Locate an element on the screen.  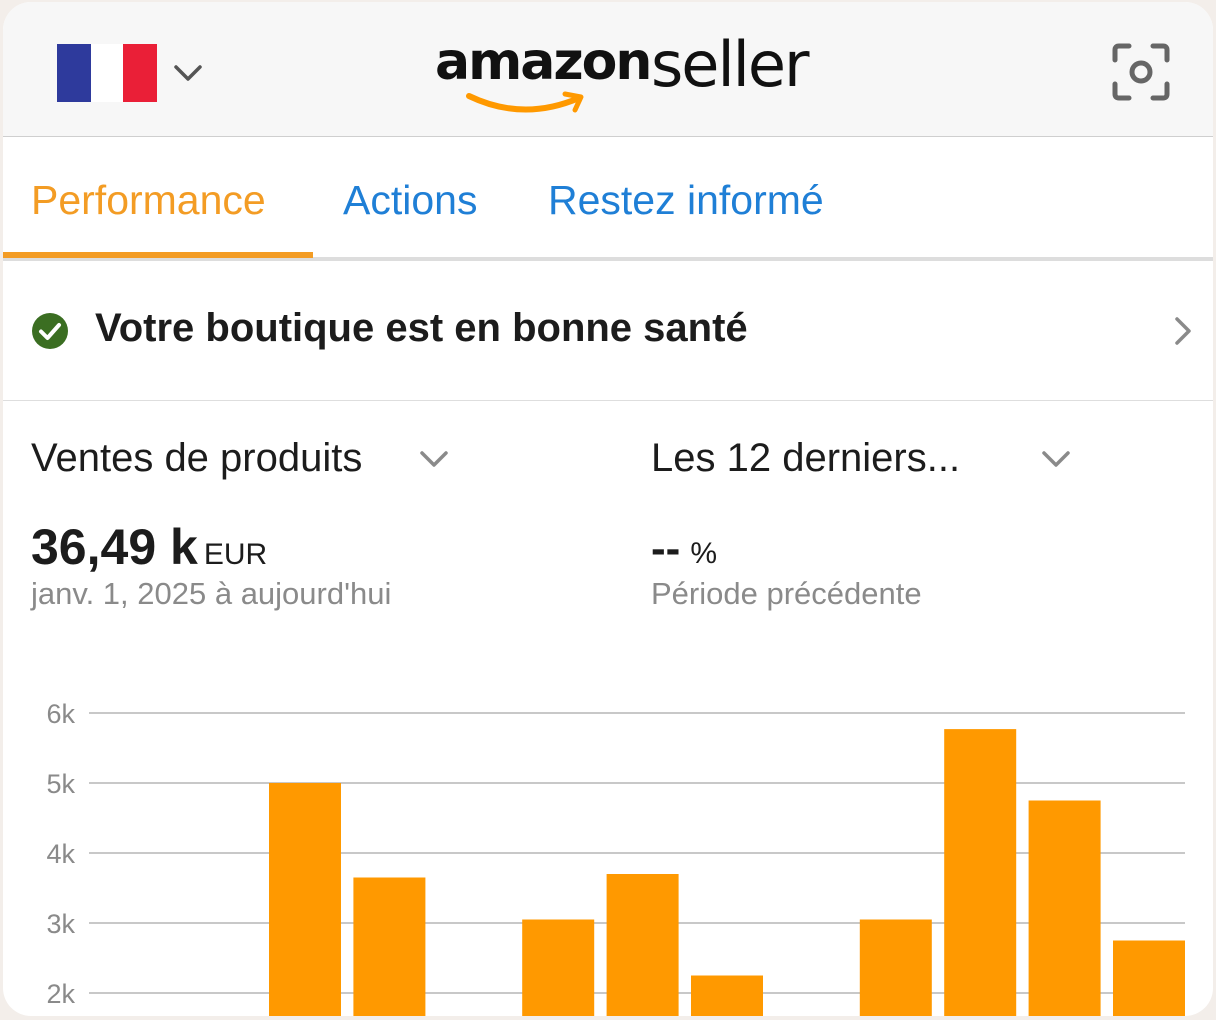
y-tick-label: 6k is located at coordinates (60, 714).